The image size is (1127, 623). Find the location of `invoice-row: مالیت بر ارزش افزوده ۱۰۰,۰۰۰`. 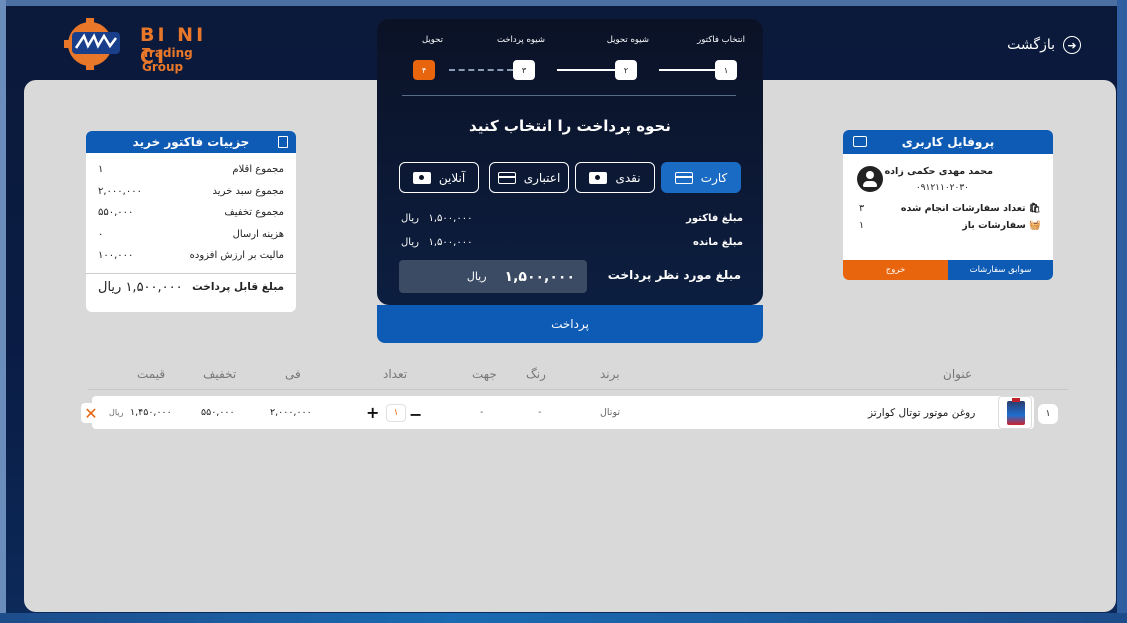

invoice-row: مالیت بر ارزش افزوده ۱۰۰,۰۰۰ is located at coordinates (191, 256).